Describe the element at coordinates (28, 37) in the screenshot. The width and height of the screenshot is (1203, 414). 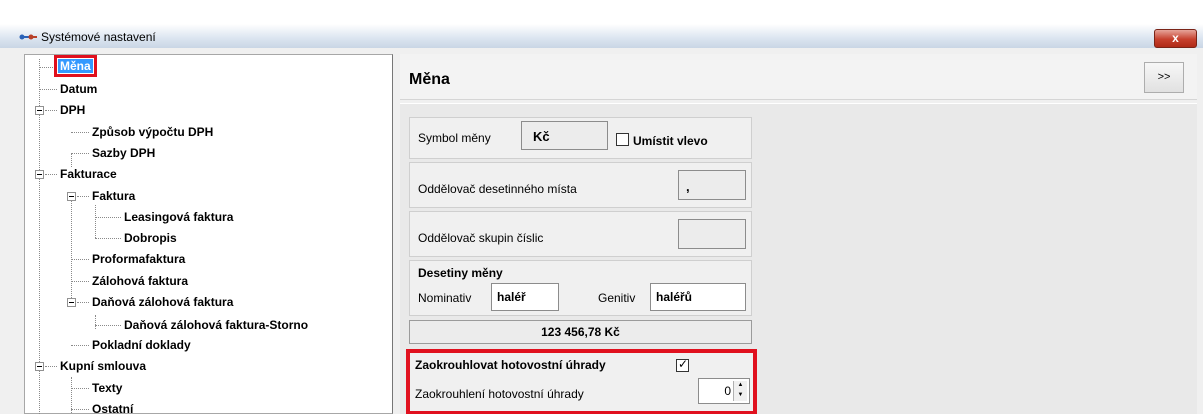
I see `keys-icon` at that location.